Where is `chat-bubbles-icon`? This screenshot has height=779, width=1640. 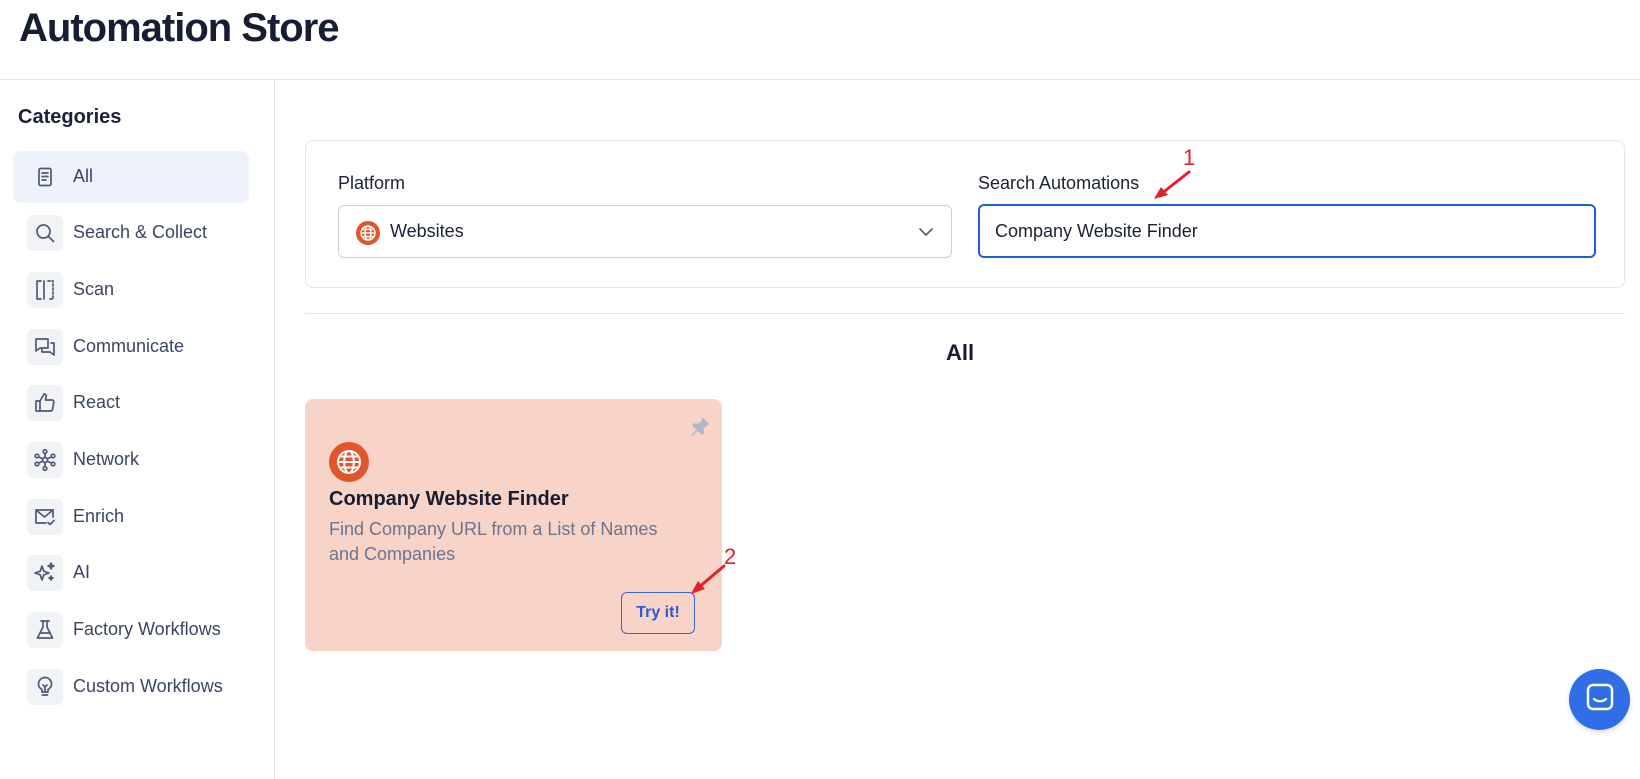 chat-bubbles-icon is located at coordinates (45, 347).